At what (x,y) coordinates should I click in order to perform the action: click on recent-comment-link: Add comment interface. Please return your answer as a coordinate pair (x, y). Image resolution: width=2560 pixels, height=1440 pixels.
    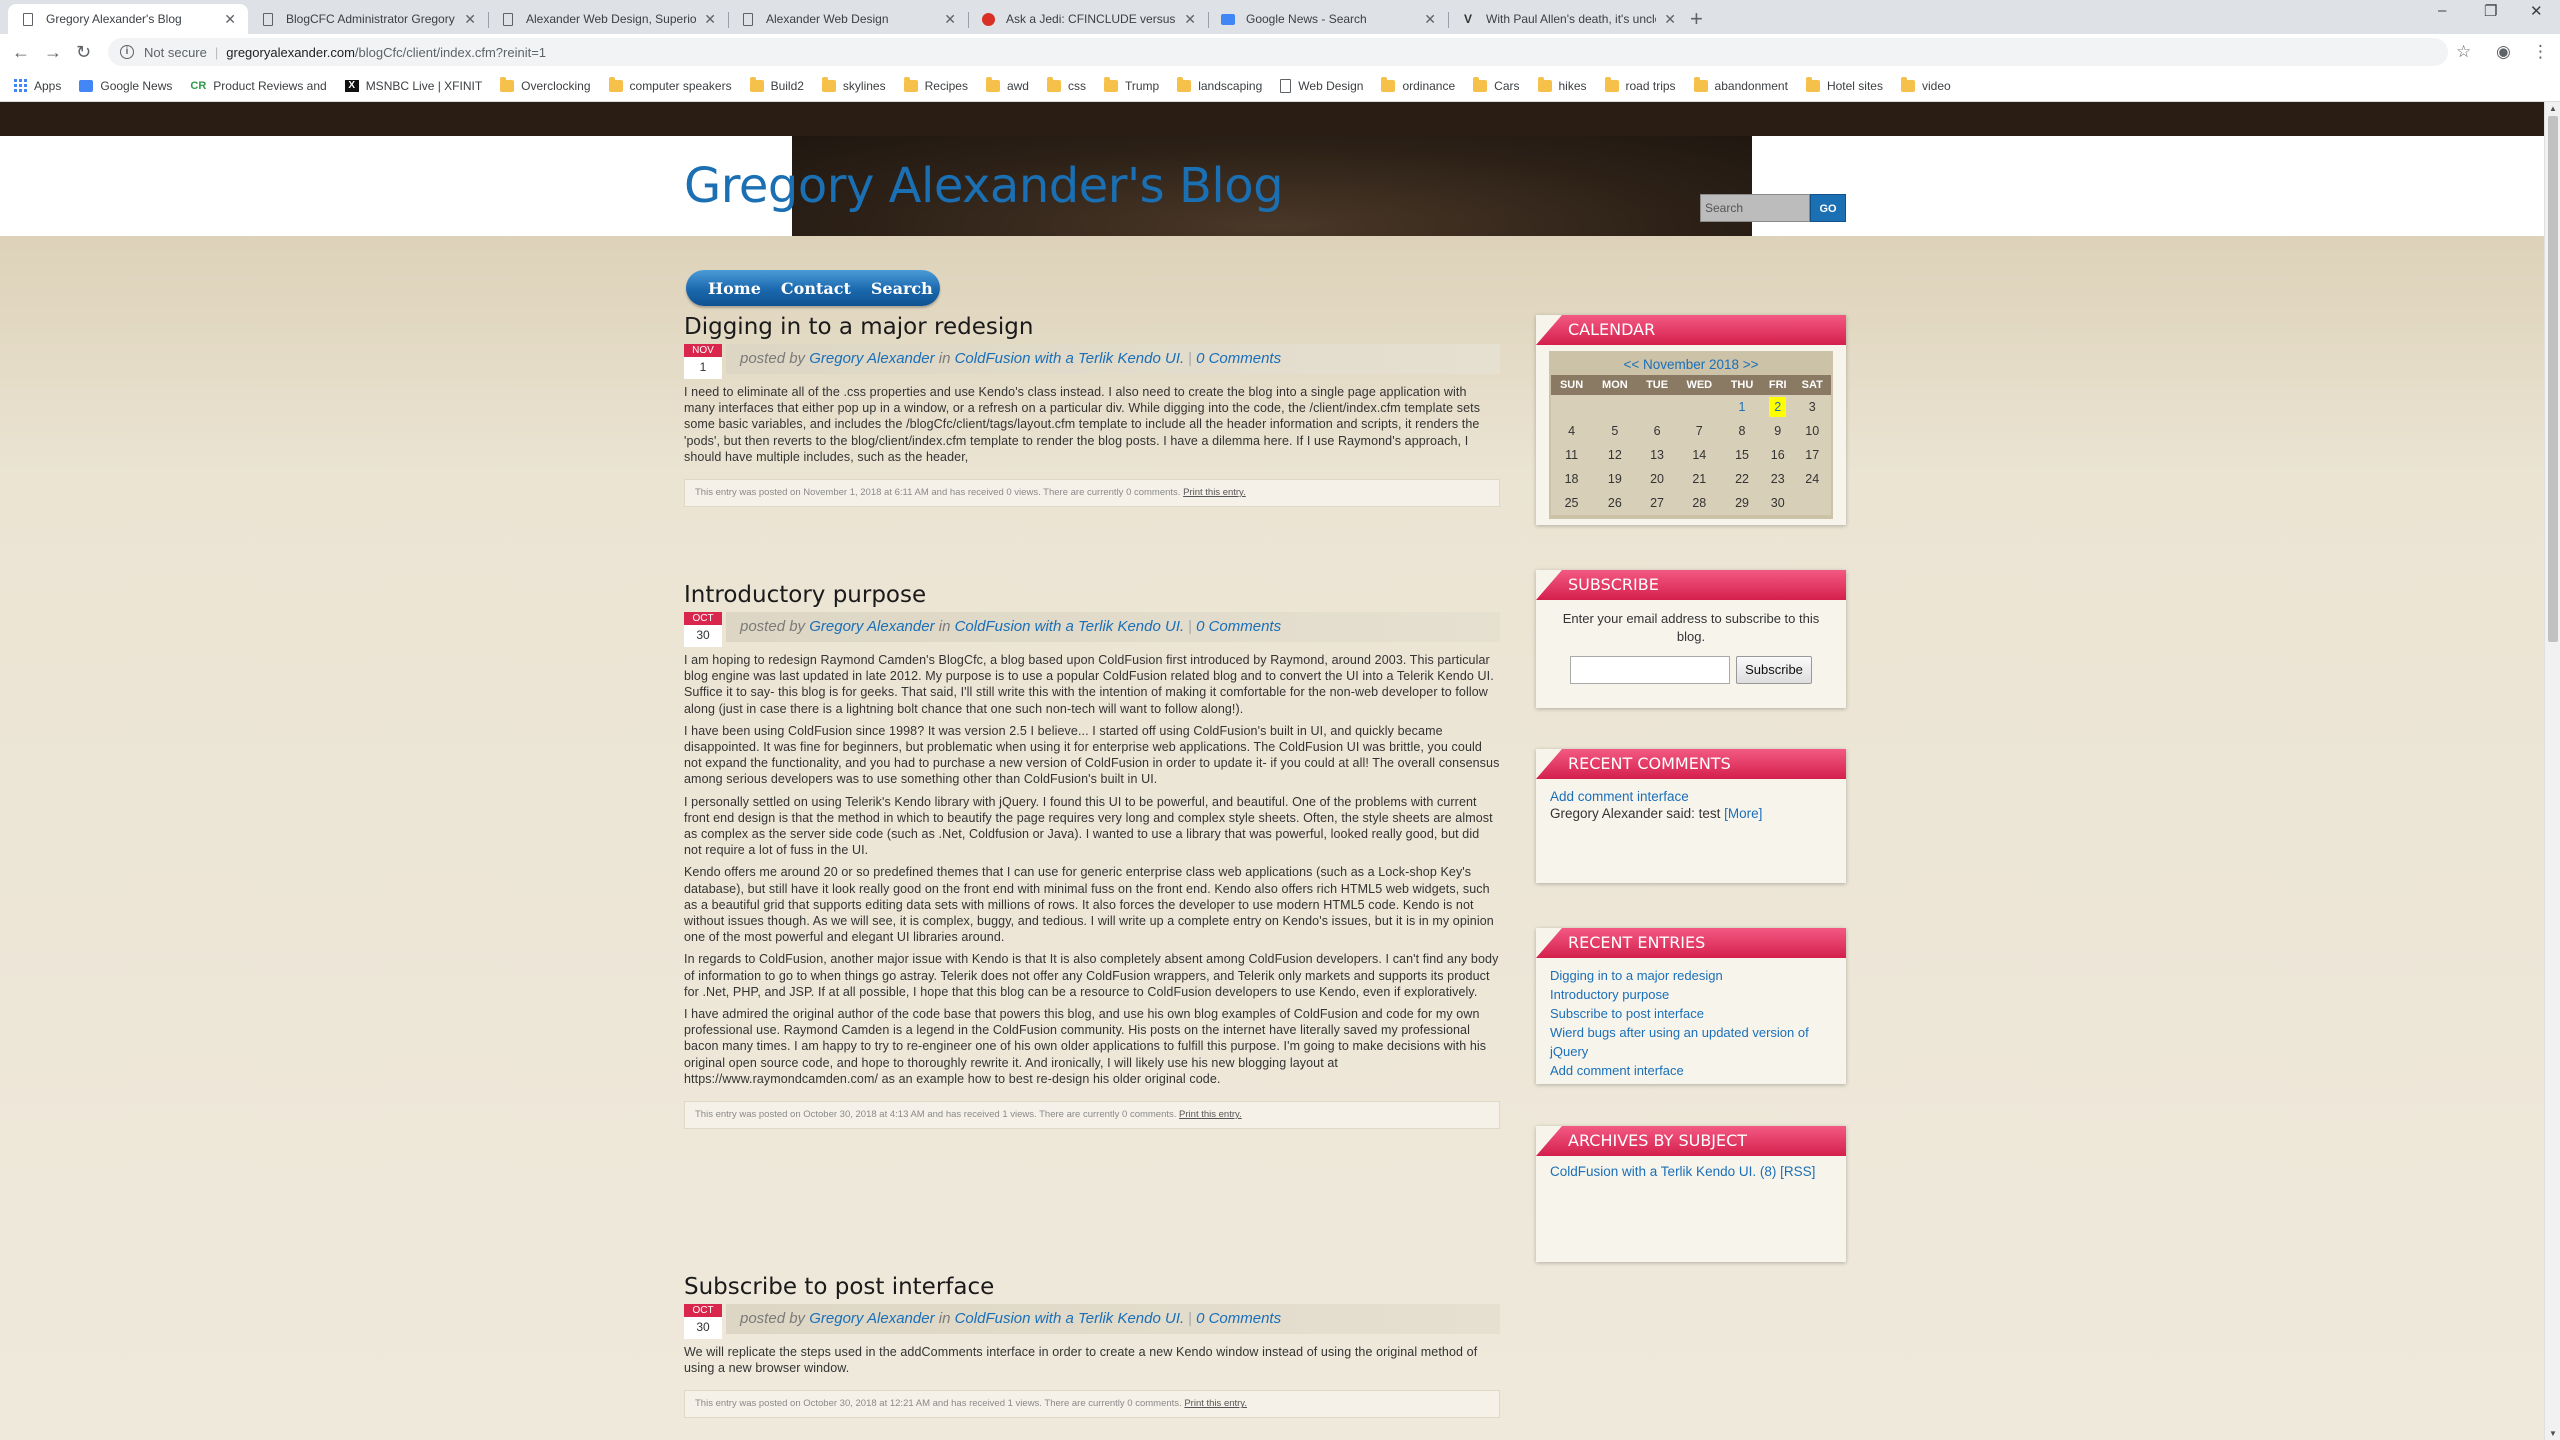
    Looking at the image, I should click on (1691, 796).